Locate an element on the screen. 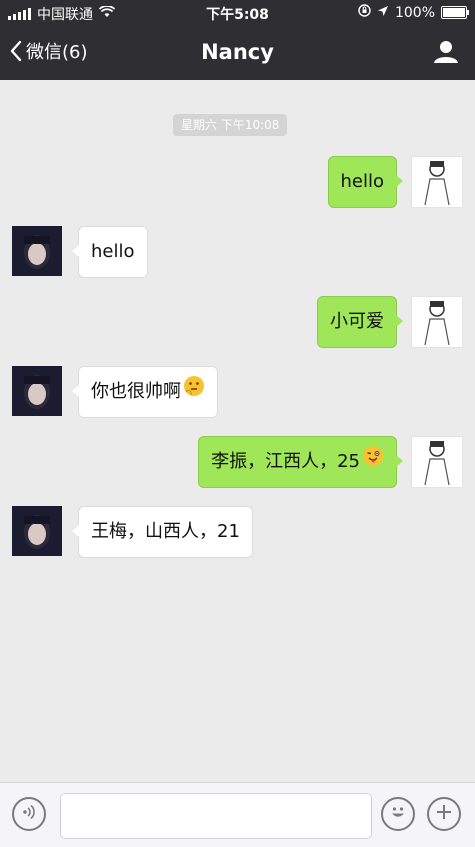  message-text: 李振，江西人，25 is located at coordinates (285, 461).